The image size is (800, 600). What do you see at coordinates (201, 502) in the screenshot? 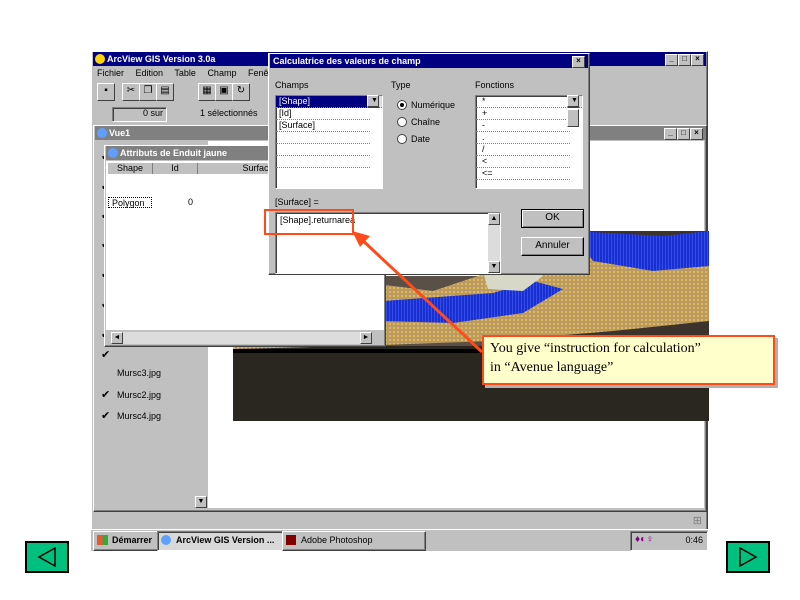
I see `toc-scroll-down-icon: ▼` at bounding box center [201, 502].